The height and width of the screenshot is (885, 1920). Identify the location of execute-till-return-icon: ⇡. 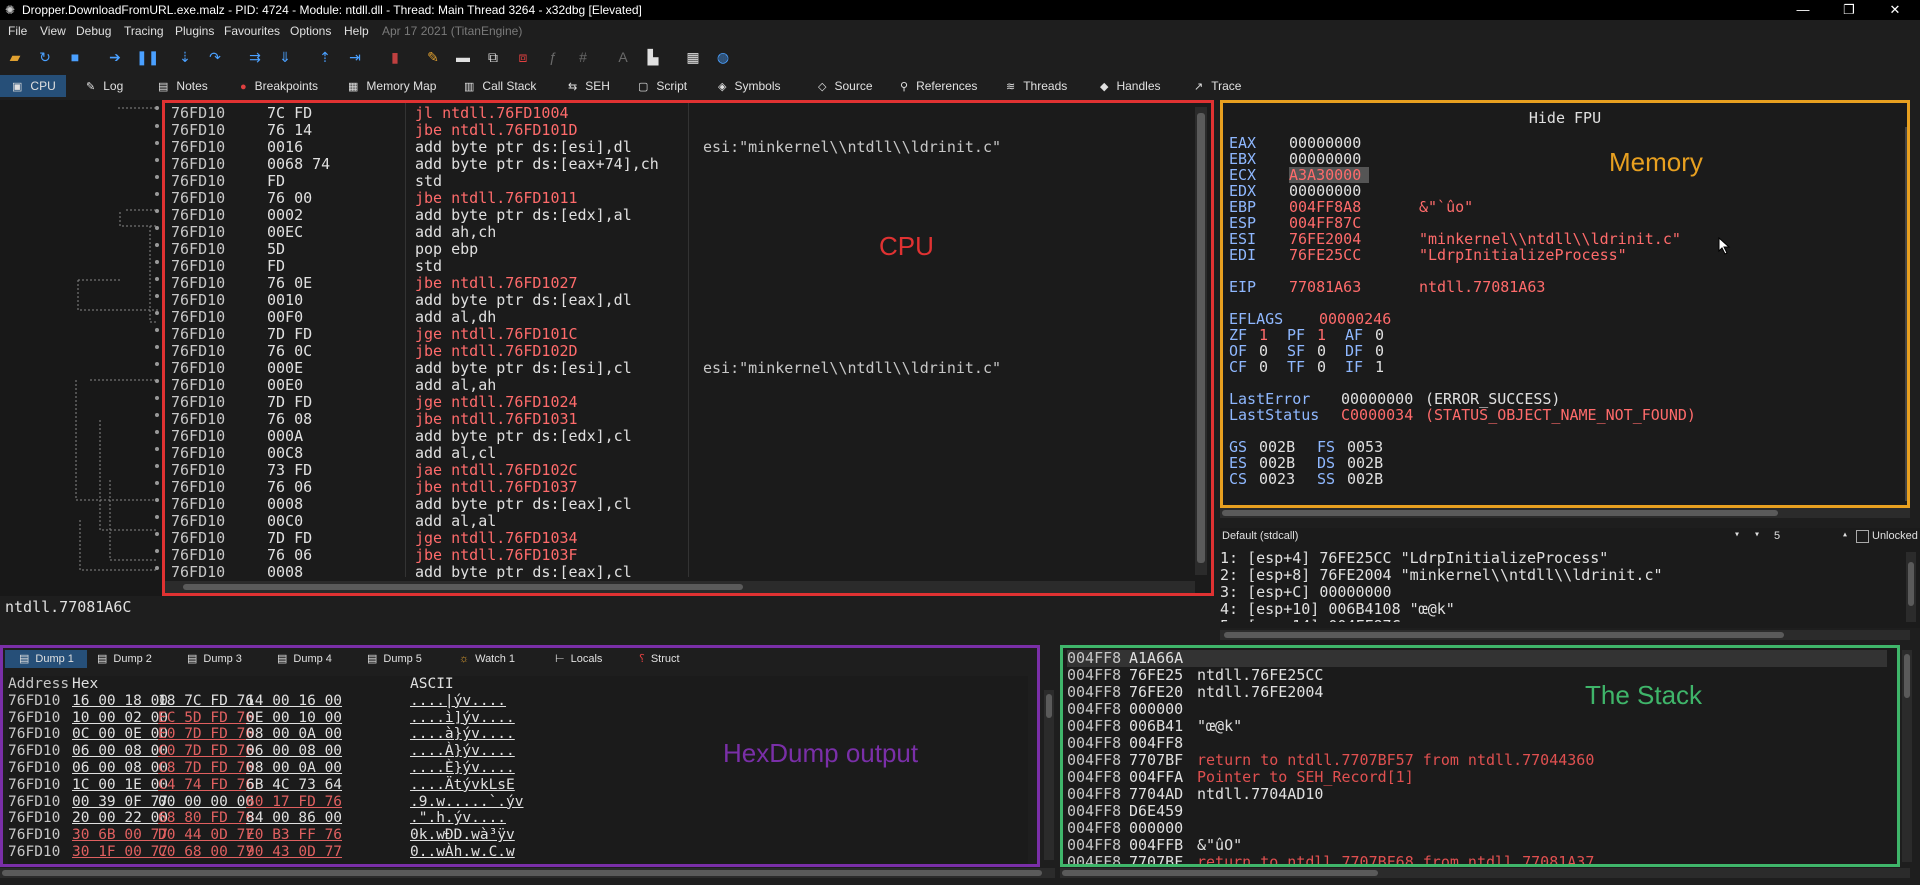
(325, 57).